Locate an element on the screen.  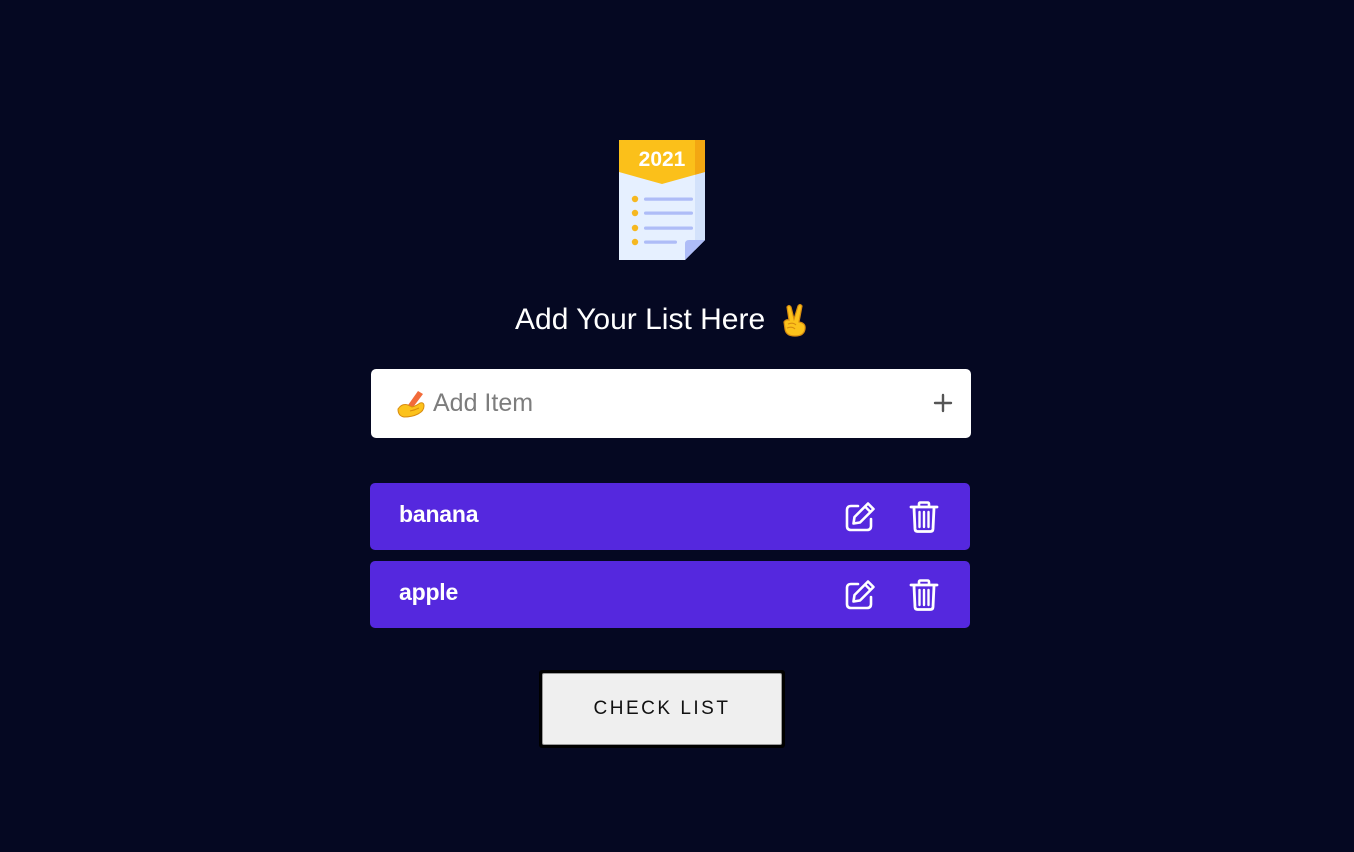
add-item-bar is located at coordinates (671, 403).